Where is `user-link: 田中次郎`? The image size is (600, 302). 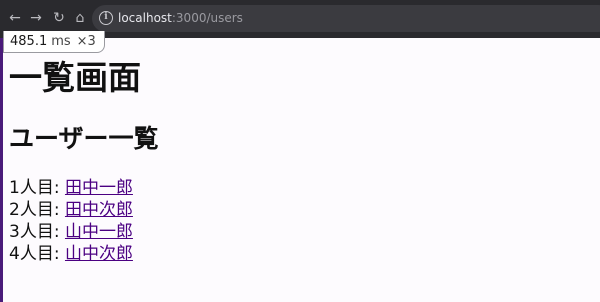
user-link: 田中次郎 is located at coordinates (99, 210).